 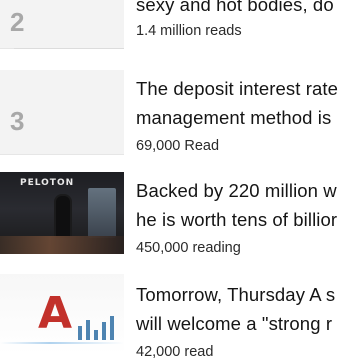 I want to click on rank-number: 3, so click(x=17, y=121).